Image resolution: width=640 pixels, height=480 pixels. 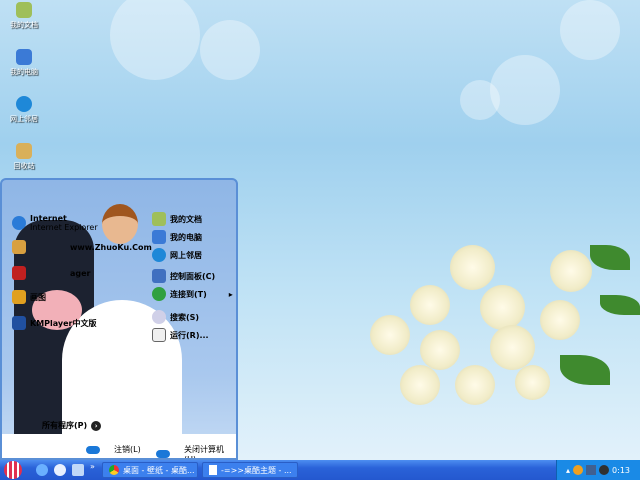 What do you see at coordinates (598, 470) in the screenshot?
I see `system-tray: ▴ 0:13` at bounding box center [598, 470].